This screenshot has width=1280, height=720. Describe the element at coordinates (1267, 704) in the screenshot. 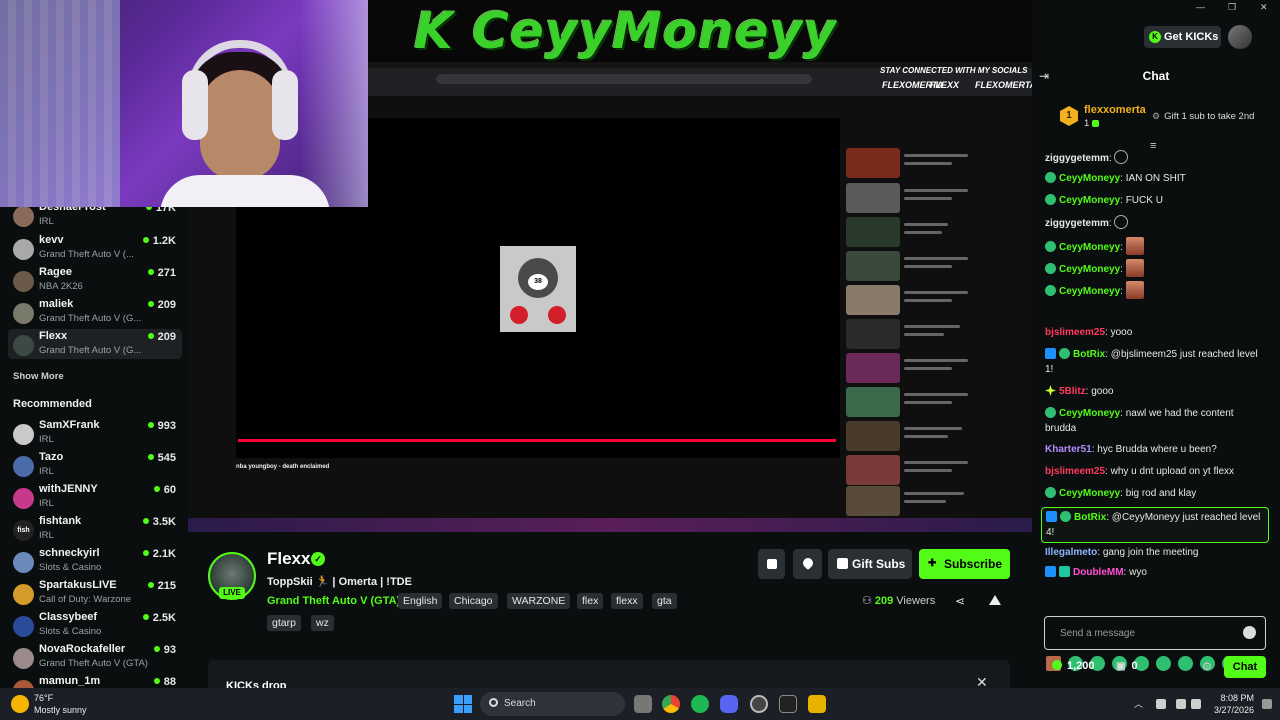

I see `notifications-icon` at that location.